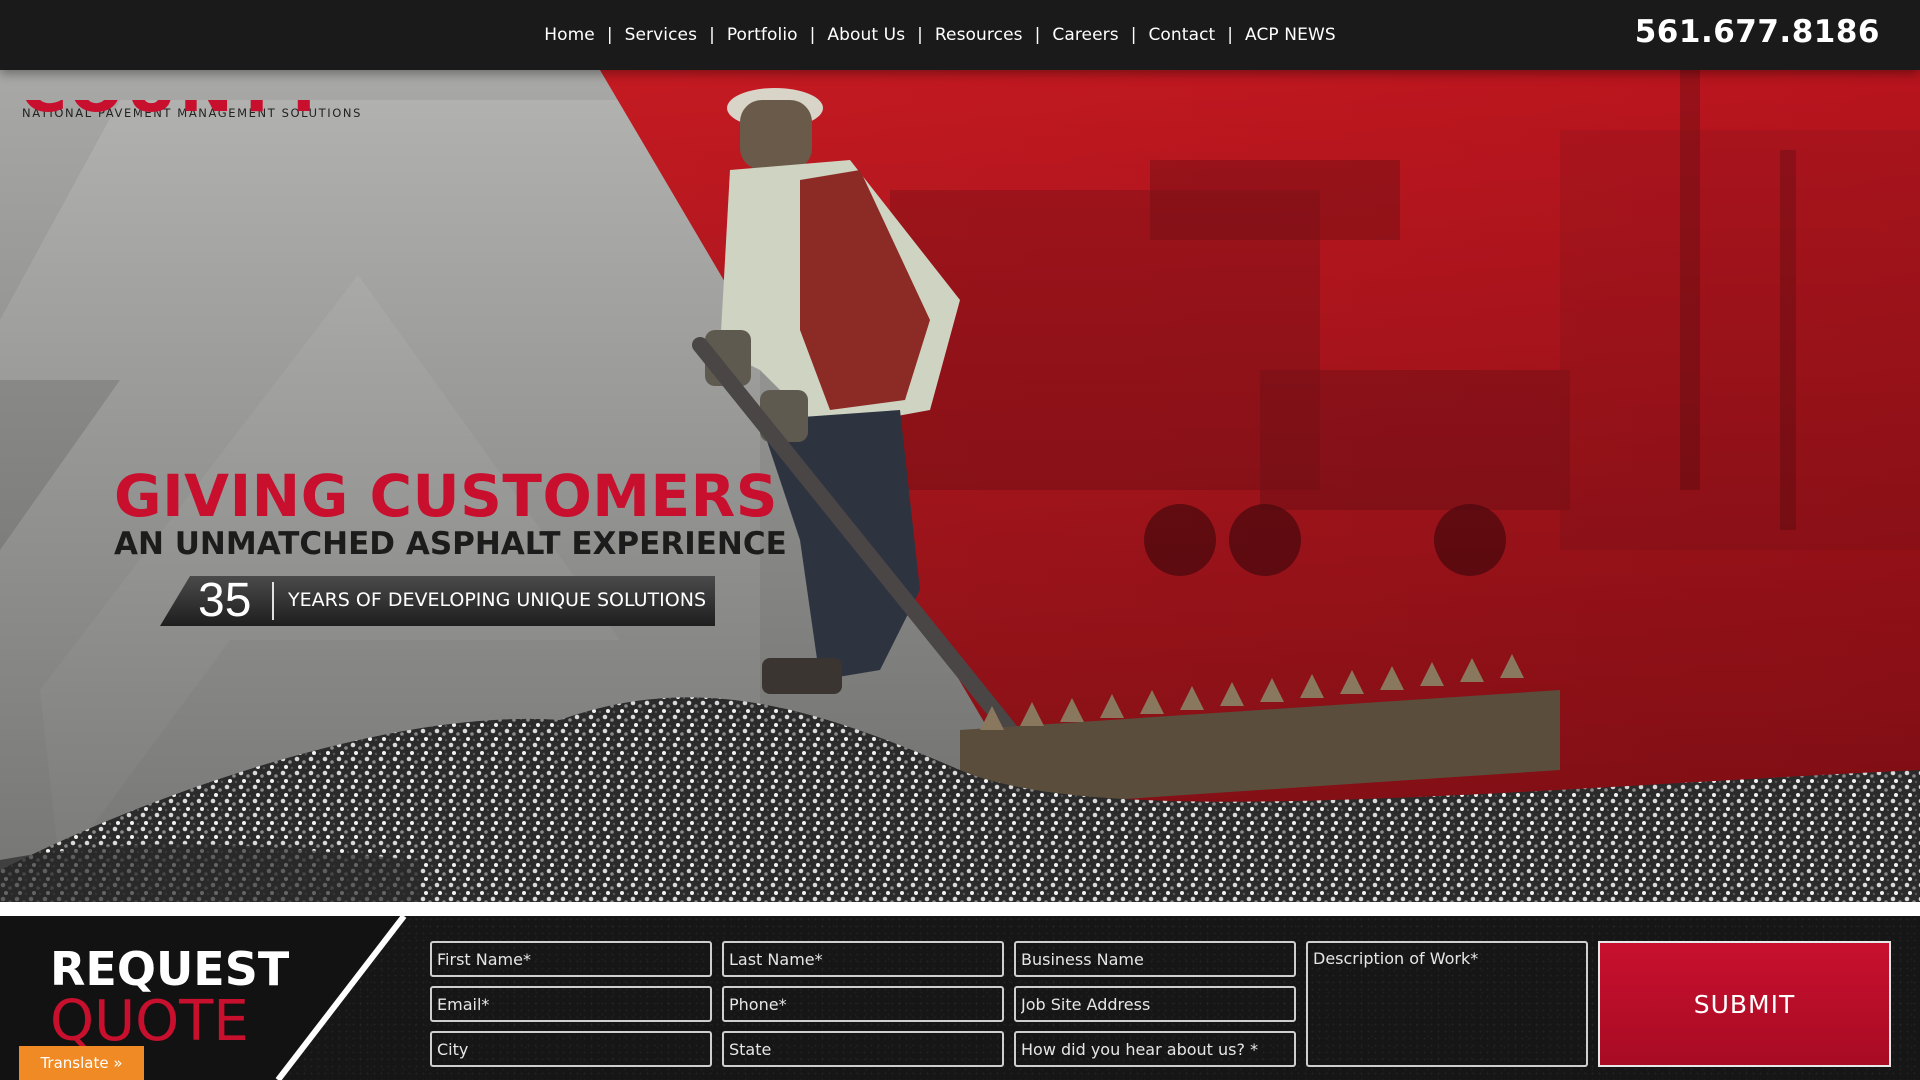  I want to click on nav-acp-news-link: ACP NEWS, so click(1290, 35).